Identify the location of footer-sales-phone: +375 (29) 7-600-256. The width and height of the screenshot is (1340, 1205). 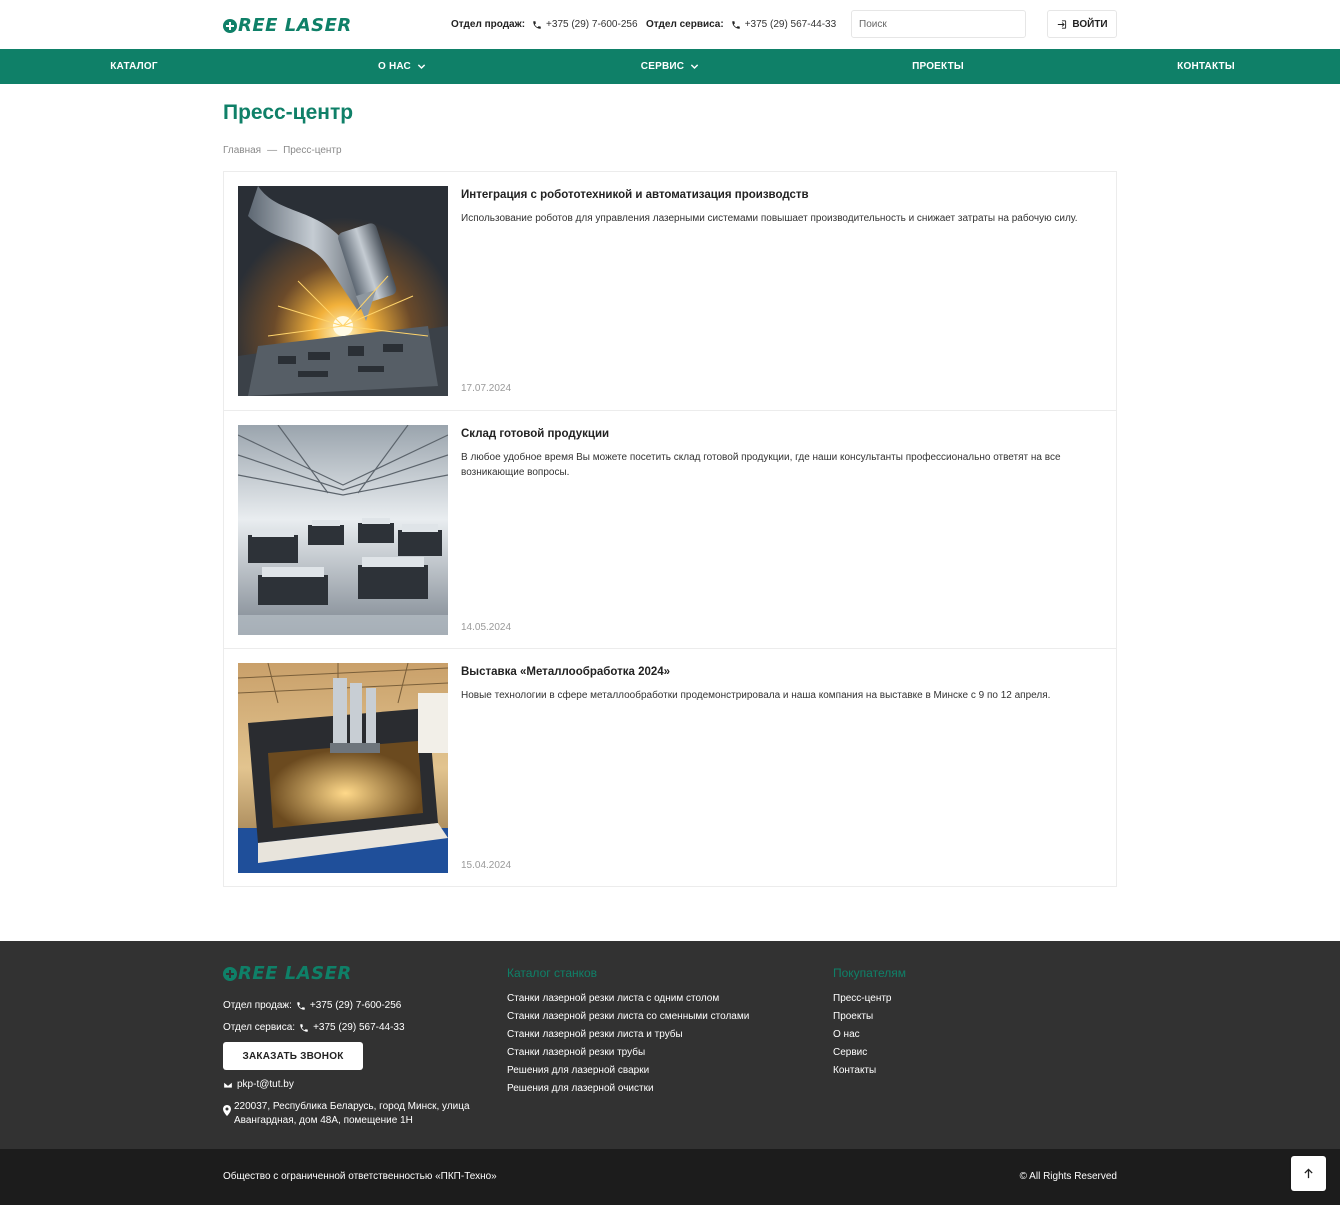
(355, 1005).